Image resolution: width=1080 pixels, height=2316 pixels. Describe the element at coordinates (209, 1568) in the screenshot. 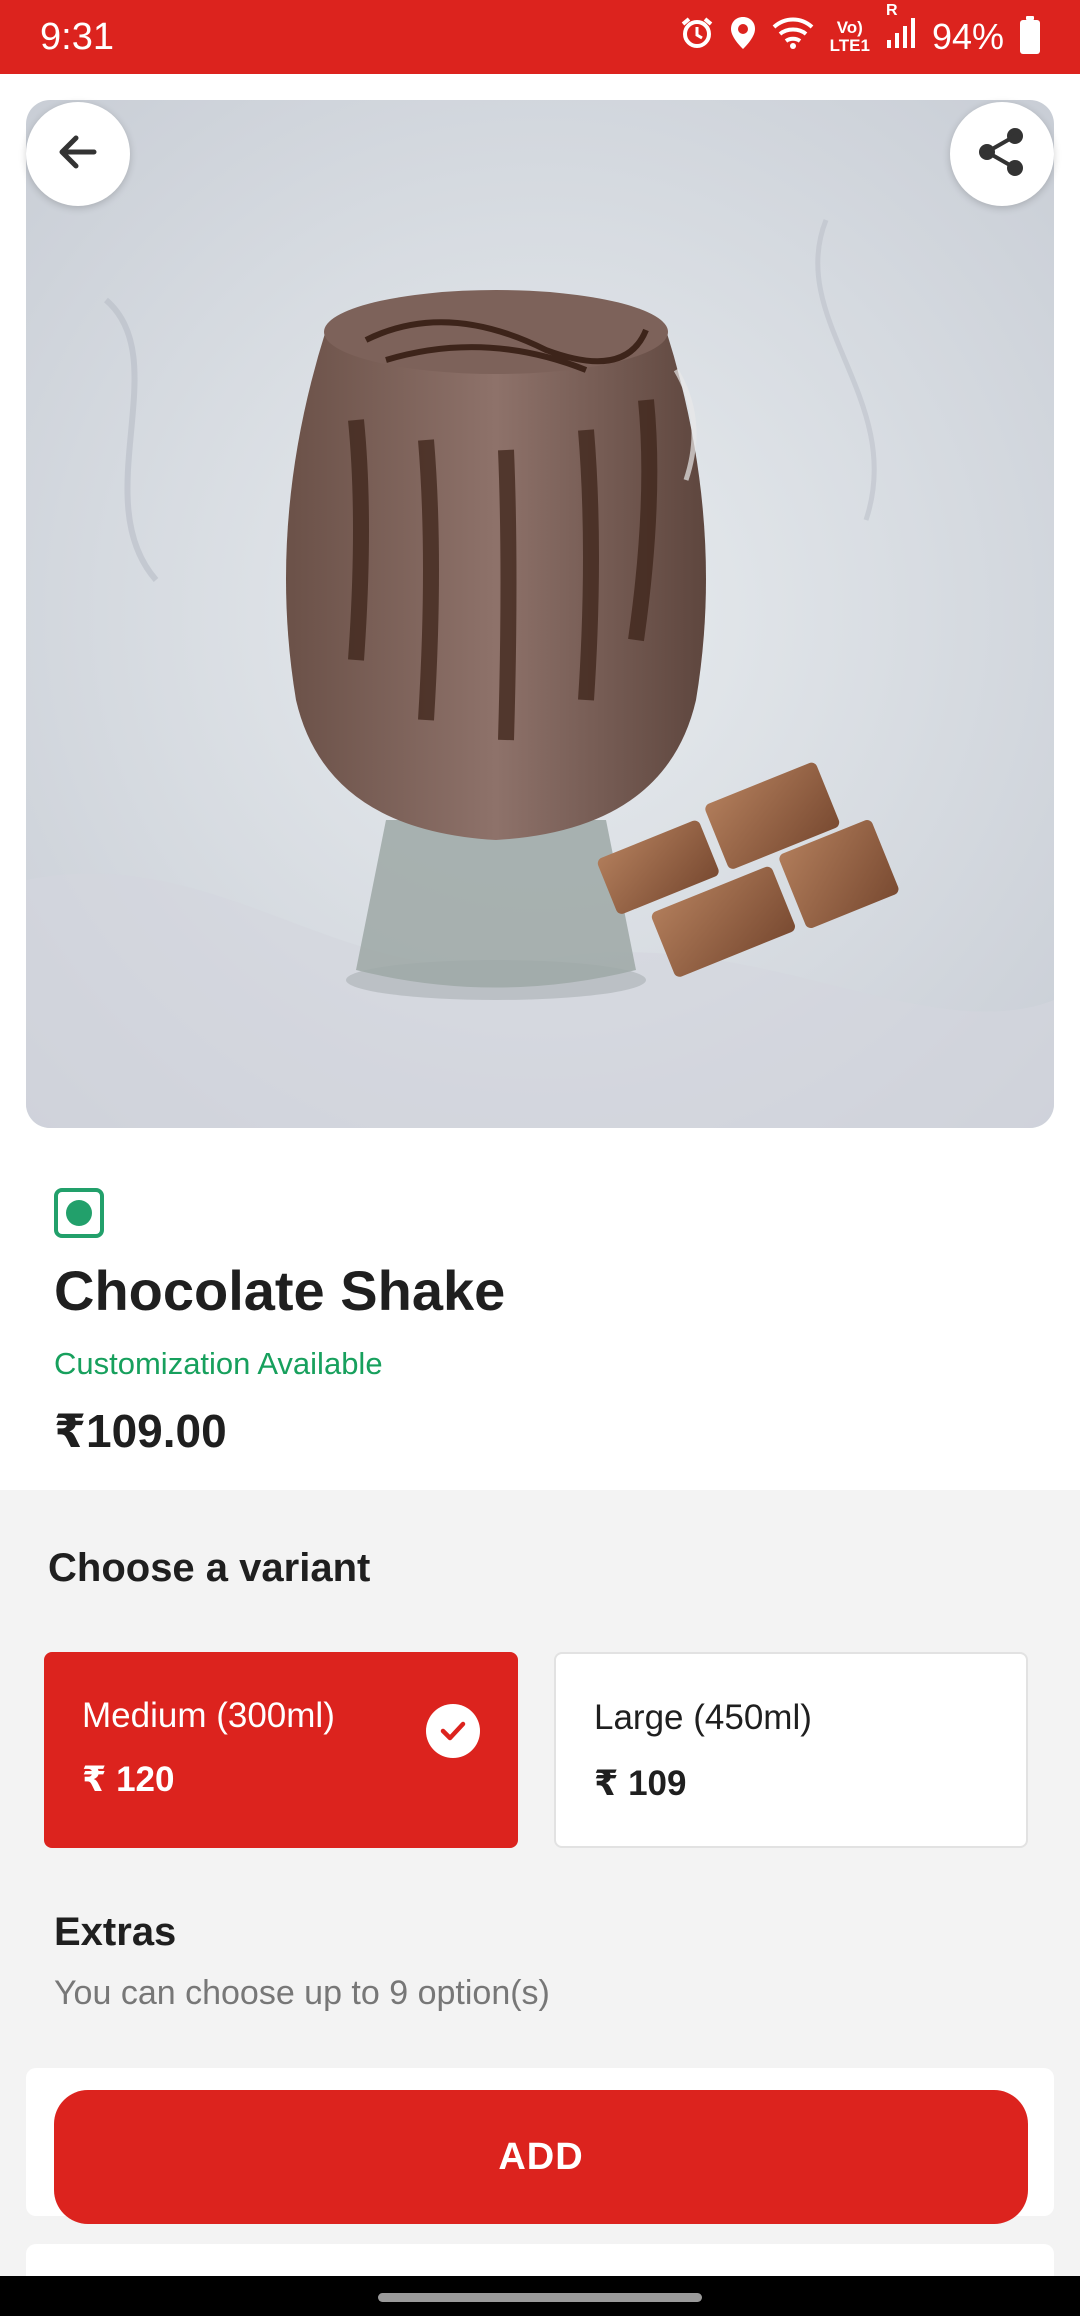

I see `variant-heading: Choose a variant` at that location.